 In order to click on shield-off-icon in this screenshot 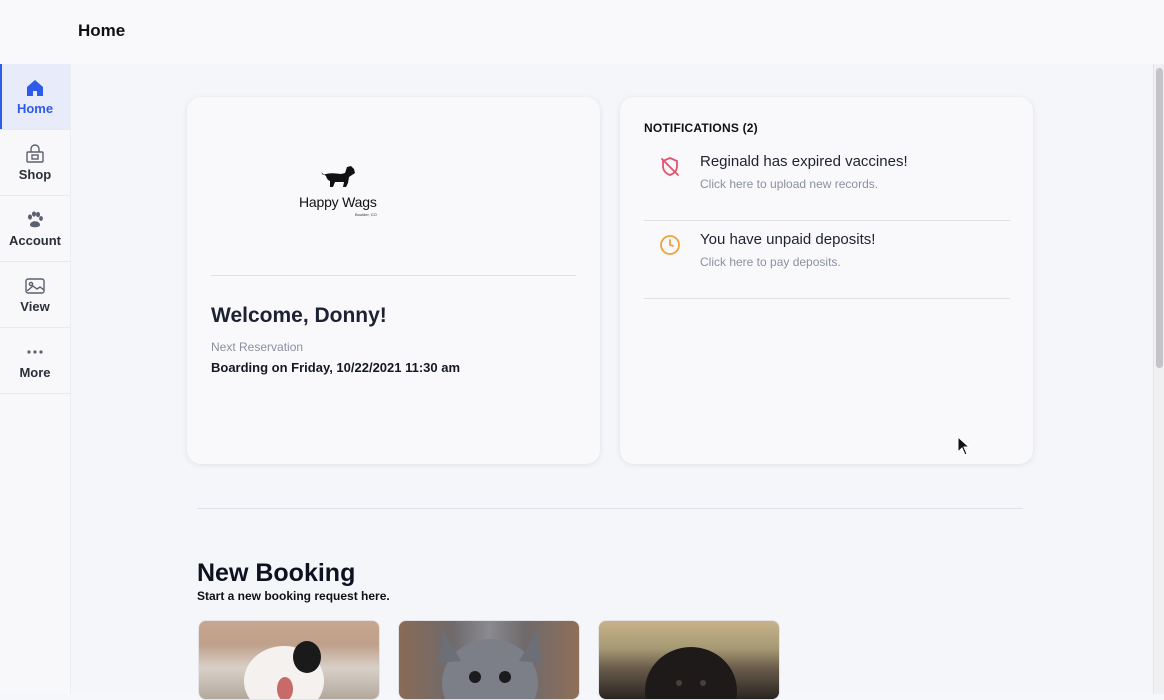, I will do `click(670, 167)`.